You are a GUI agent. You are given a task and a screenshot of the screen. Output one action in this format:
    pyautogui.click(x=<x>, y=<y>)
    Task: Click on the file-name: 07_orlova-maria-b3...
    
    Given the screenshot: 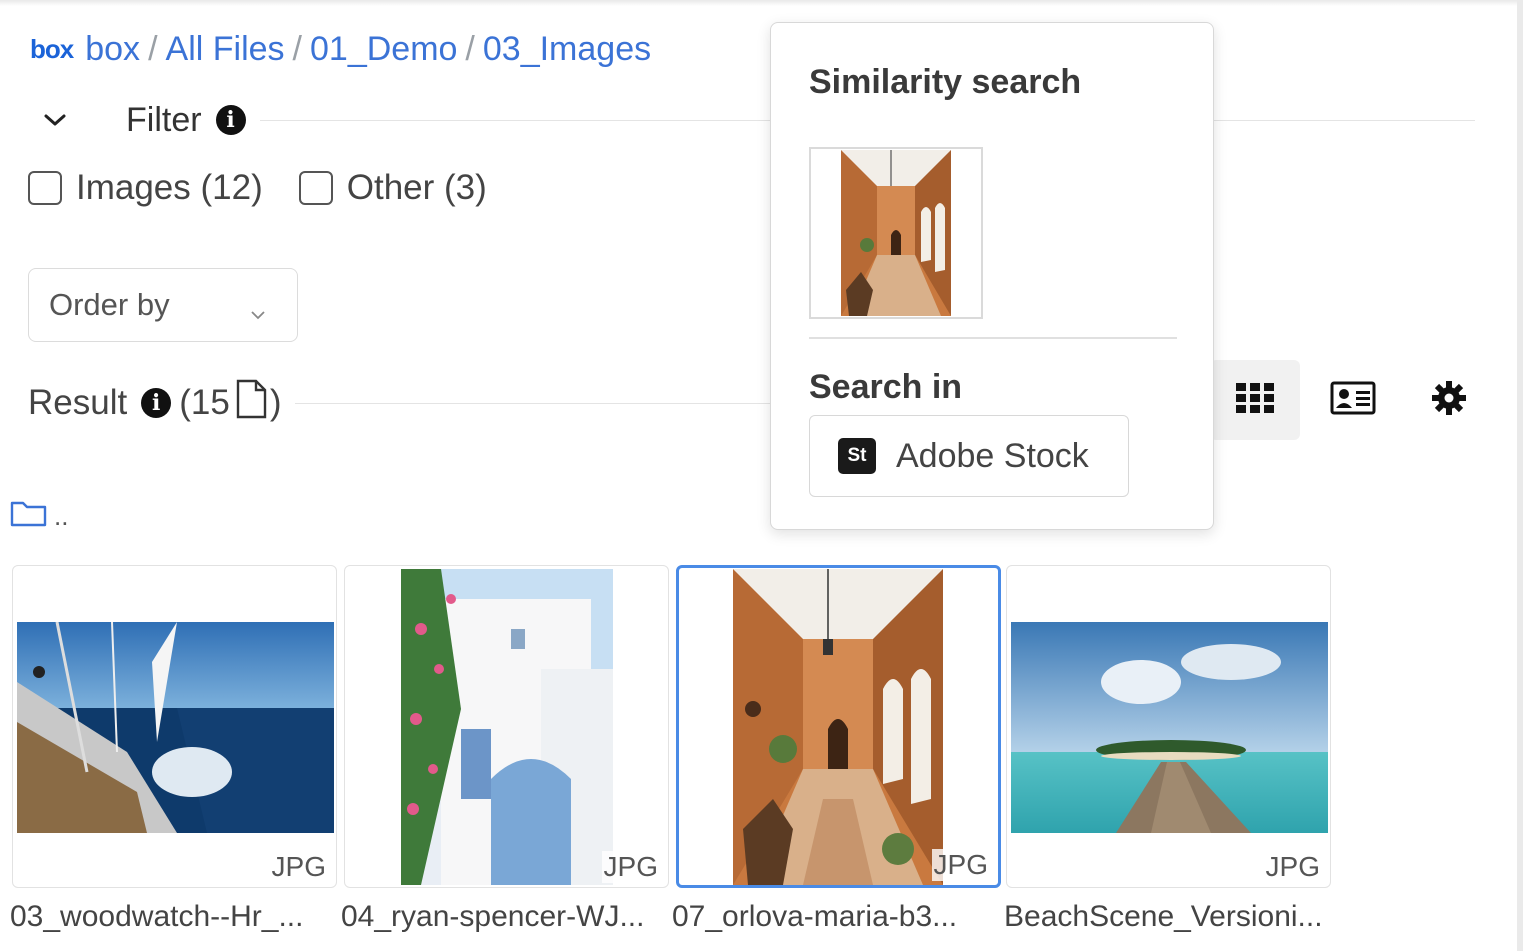 What is the action you would take?
    pyautogui.click(x=814, y=917)
    